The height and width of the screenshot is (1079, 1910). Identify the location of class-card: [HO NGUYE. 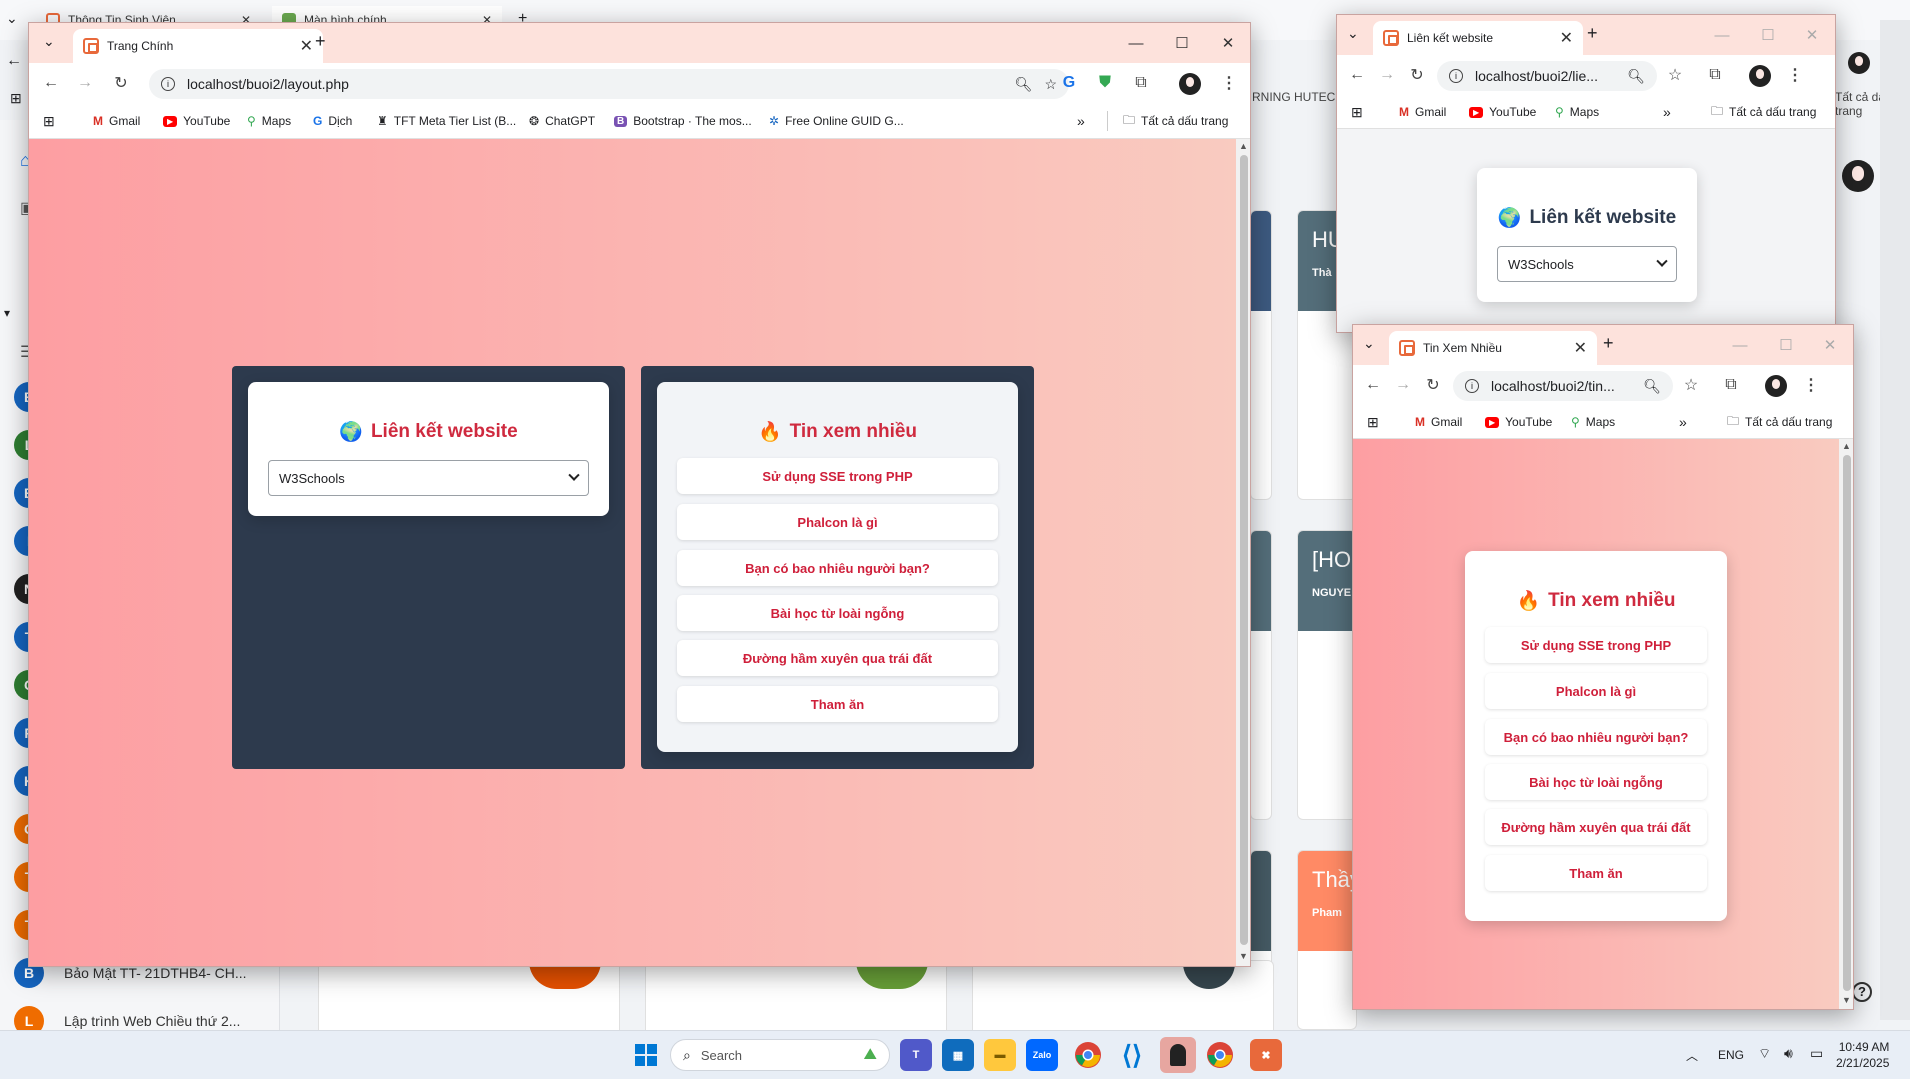
(1327, 675).